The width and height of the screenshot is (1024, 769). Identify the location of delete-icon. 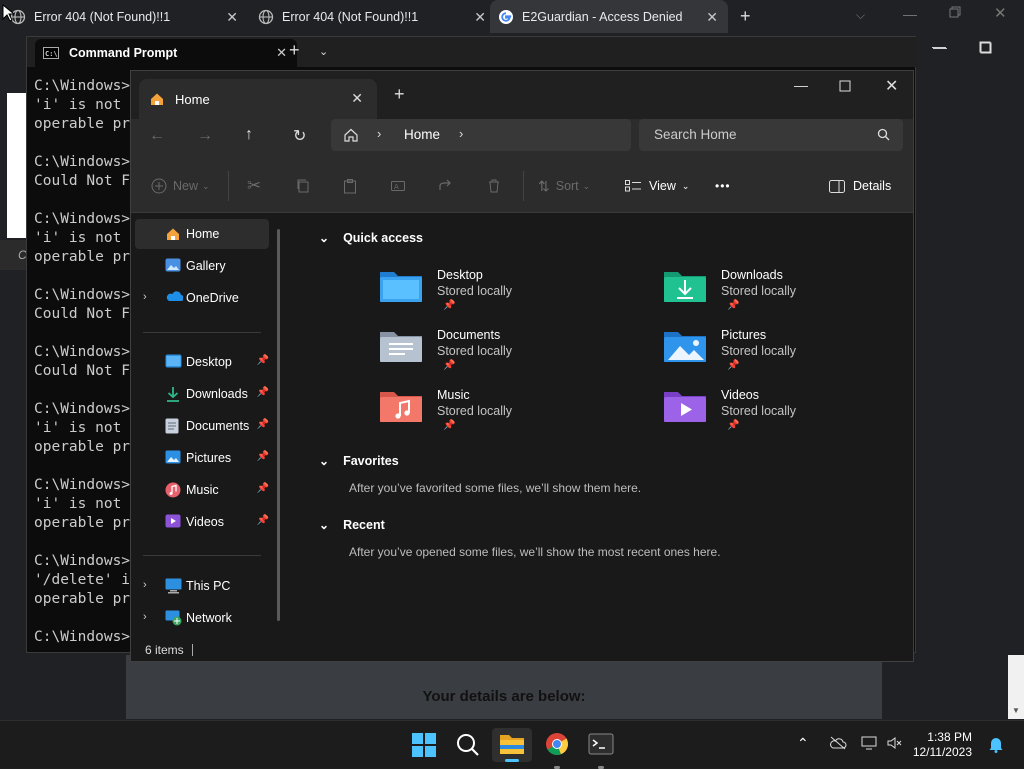
(494, 186).